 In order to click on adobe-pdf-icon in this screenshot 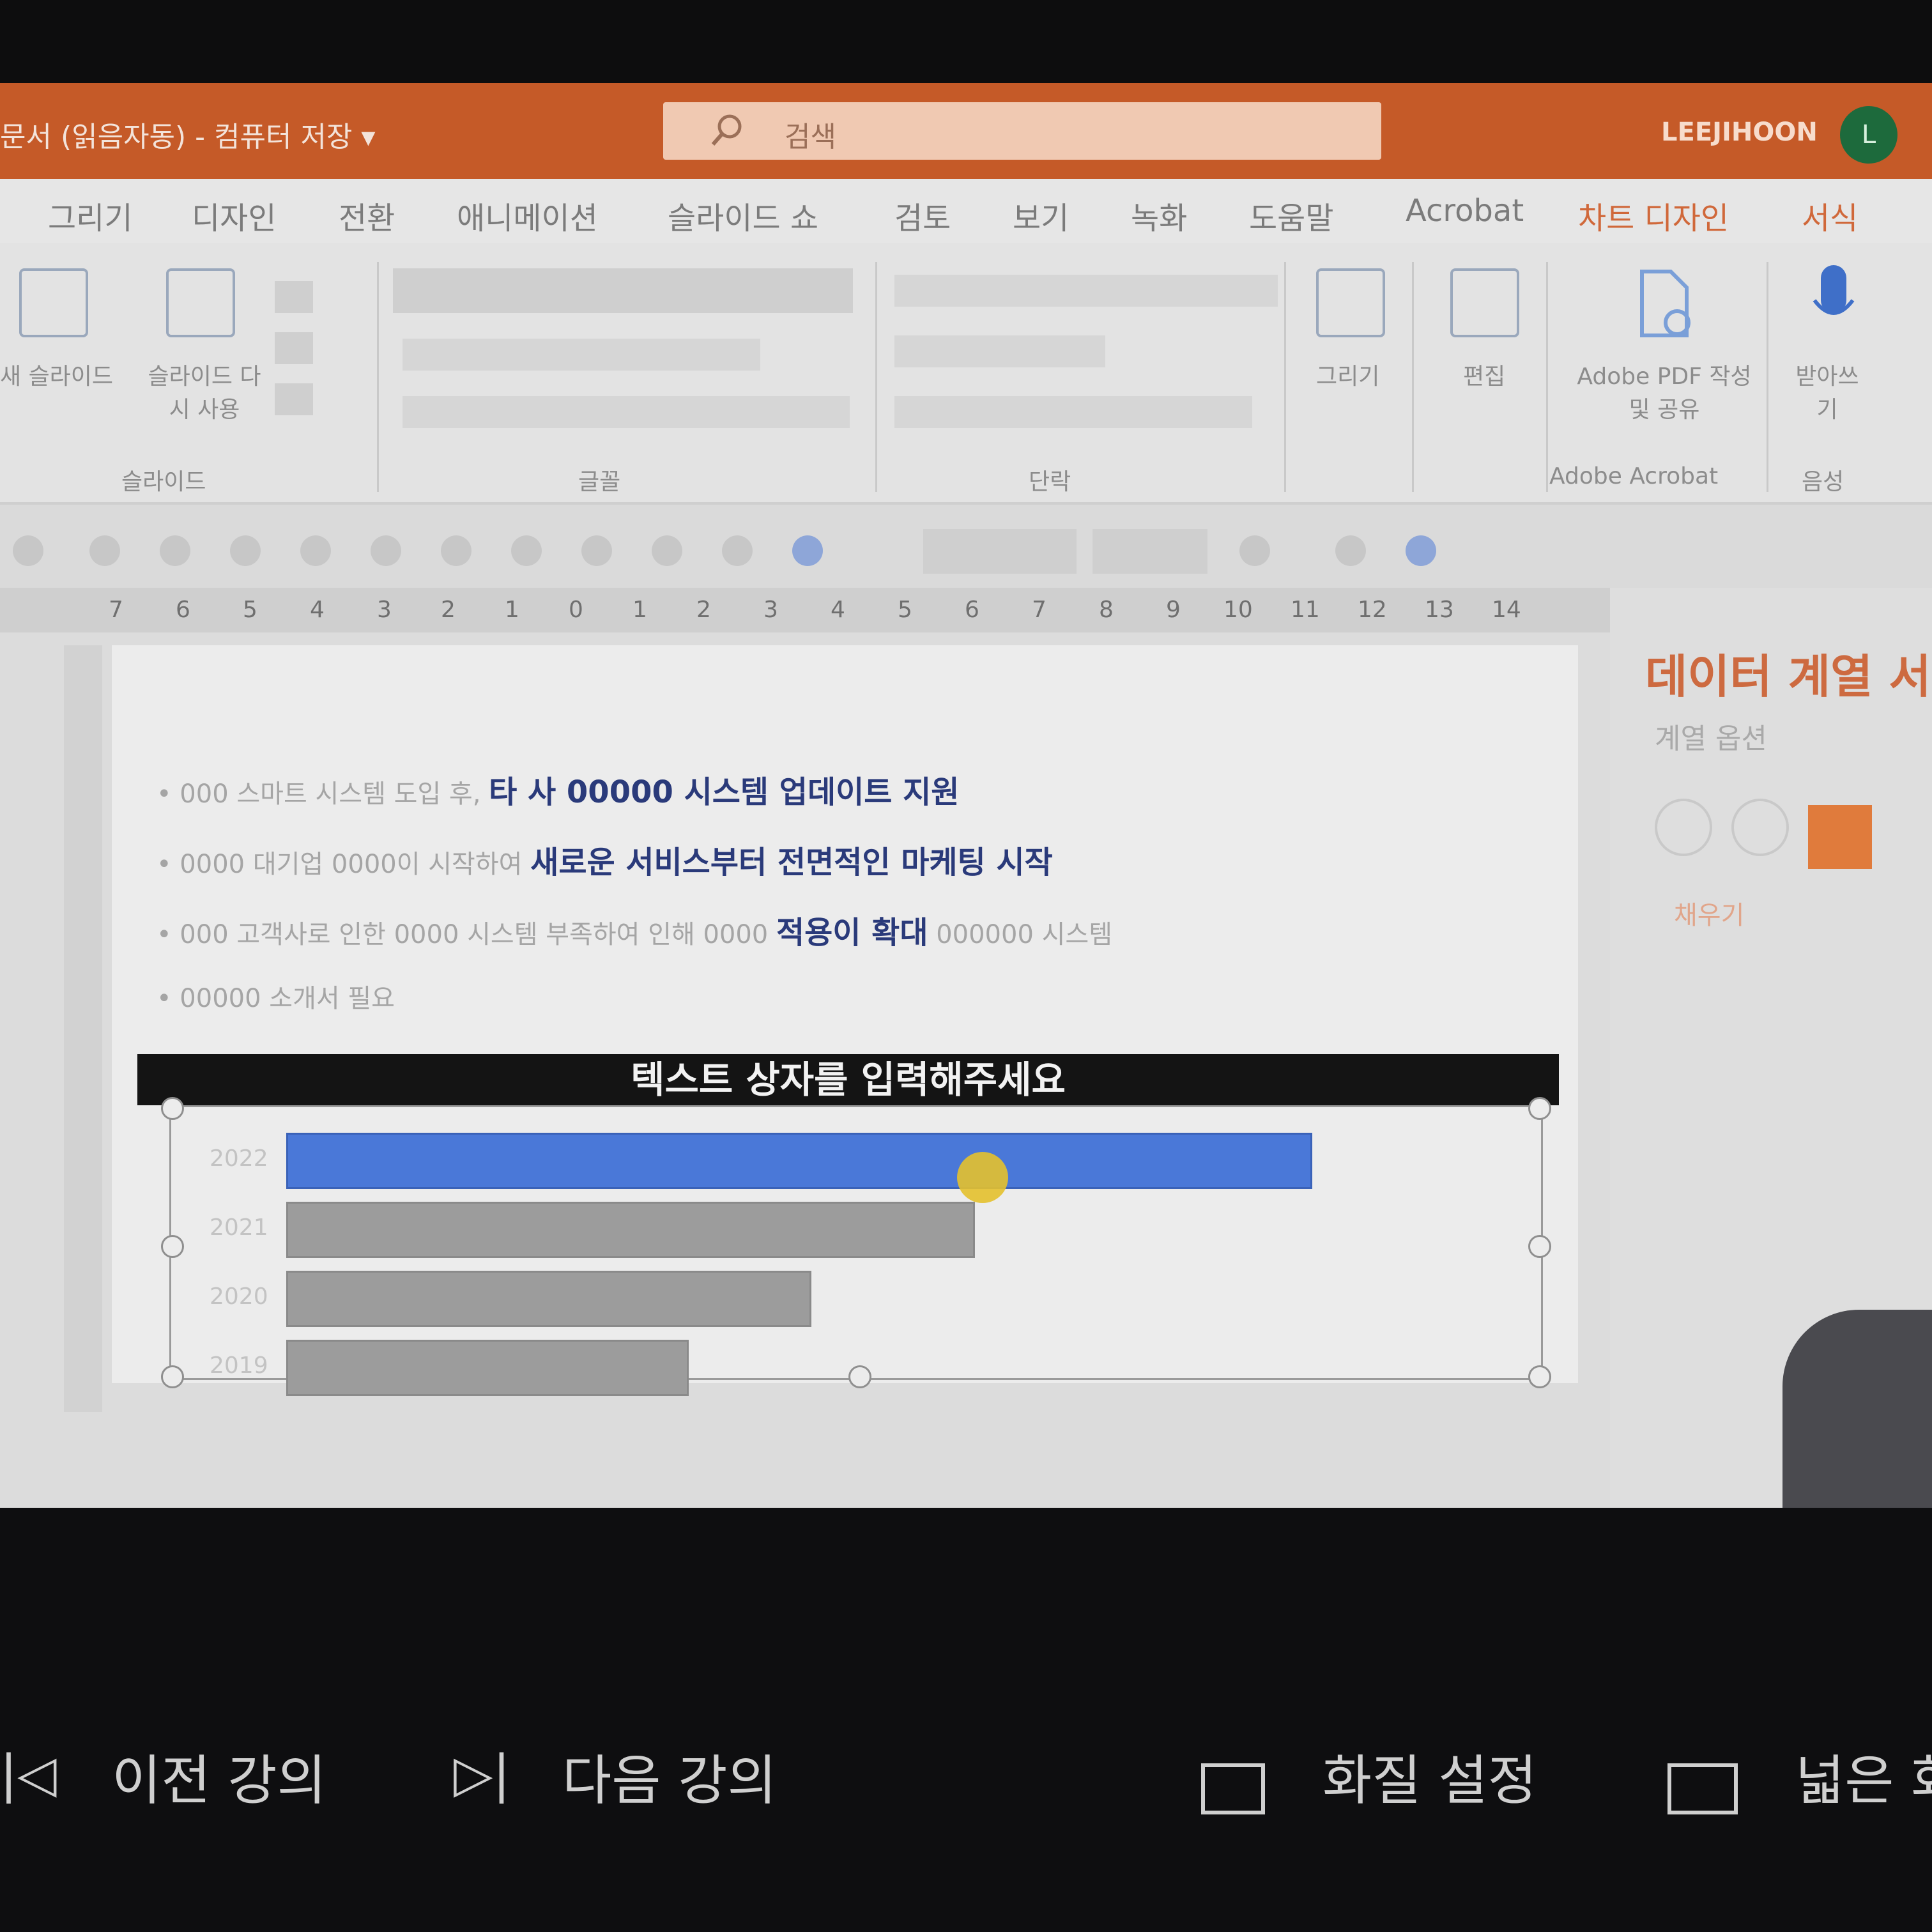, I will do `click(1664, 303)`.